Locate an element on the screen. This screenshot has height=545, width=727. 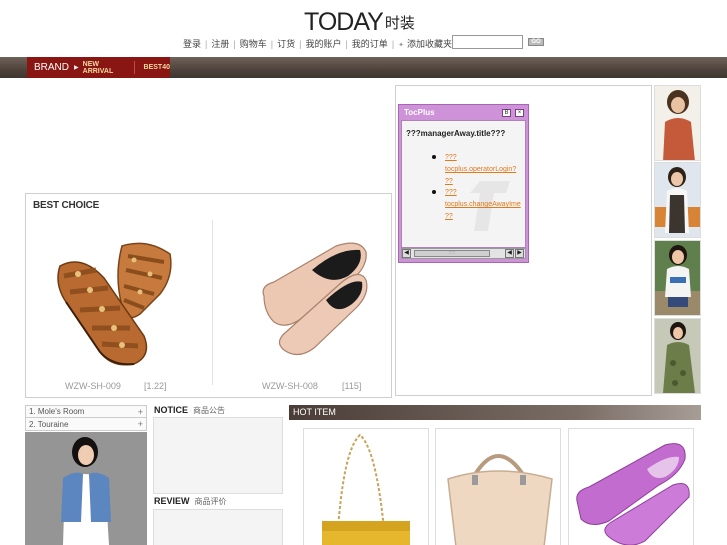
tocplus-operator-login-link: ??? tocplus.operatorLogin? ?? is located at coordinates (486, 170).